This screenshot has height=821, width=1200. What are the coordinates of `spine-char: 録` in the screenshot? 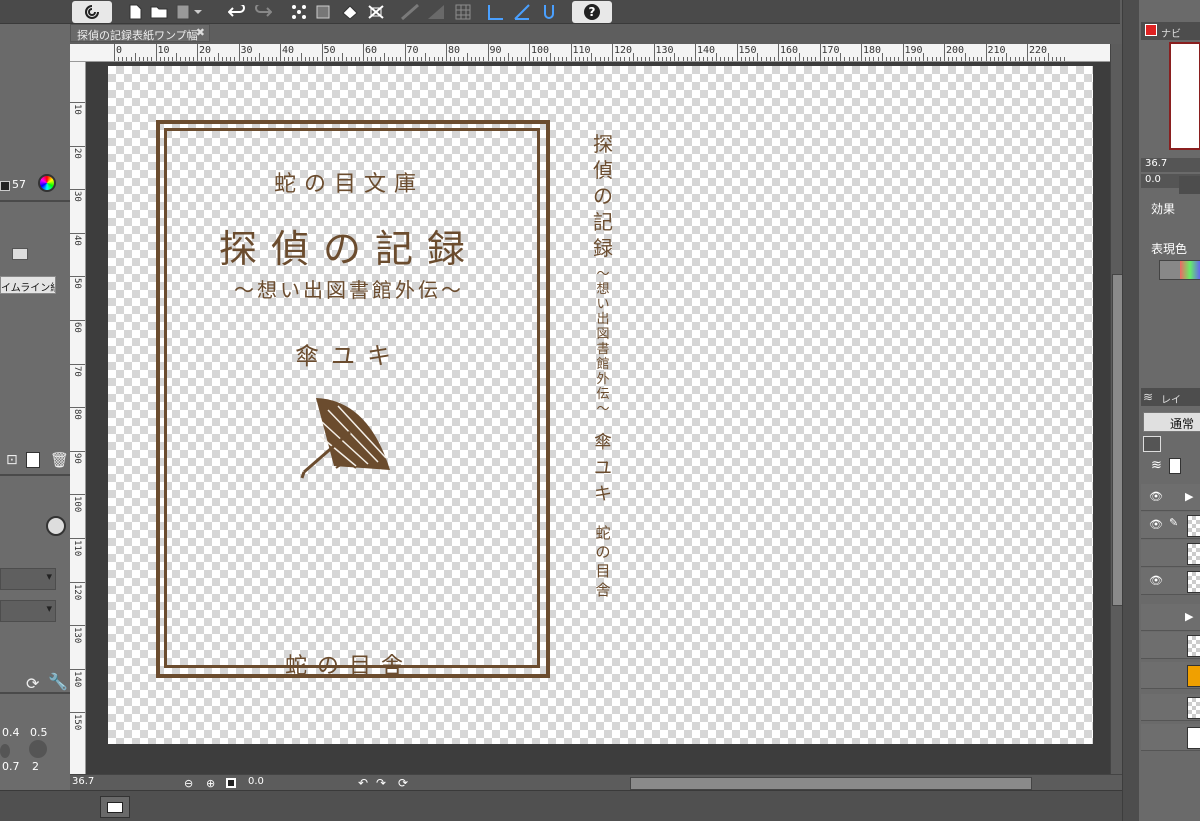 It's located at (603, 248).